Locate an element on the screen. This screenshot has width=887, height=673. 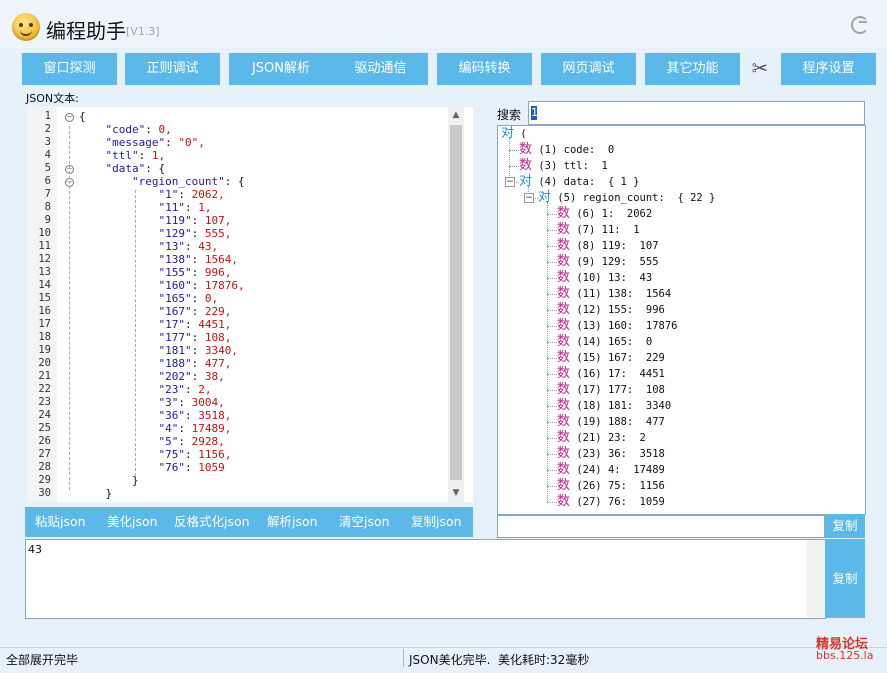
fold-toggle-icon: − is located at coordinates (69, 117).